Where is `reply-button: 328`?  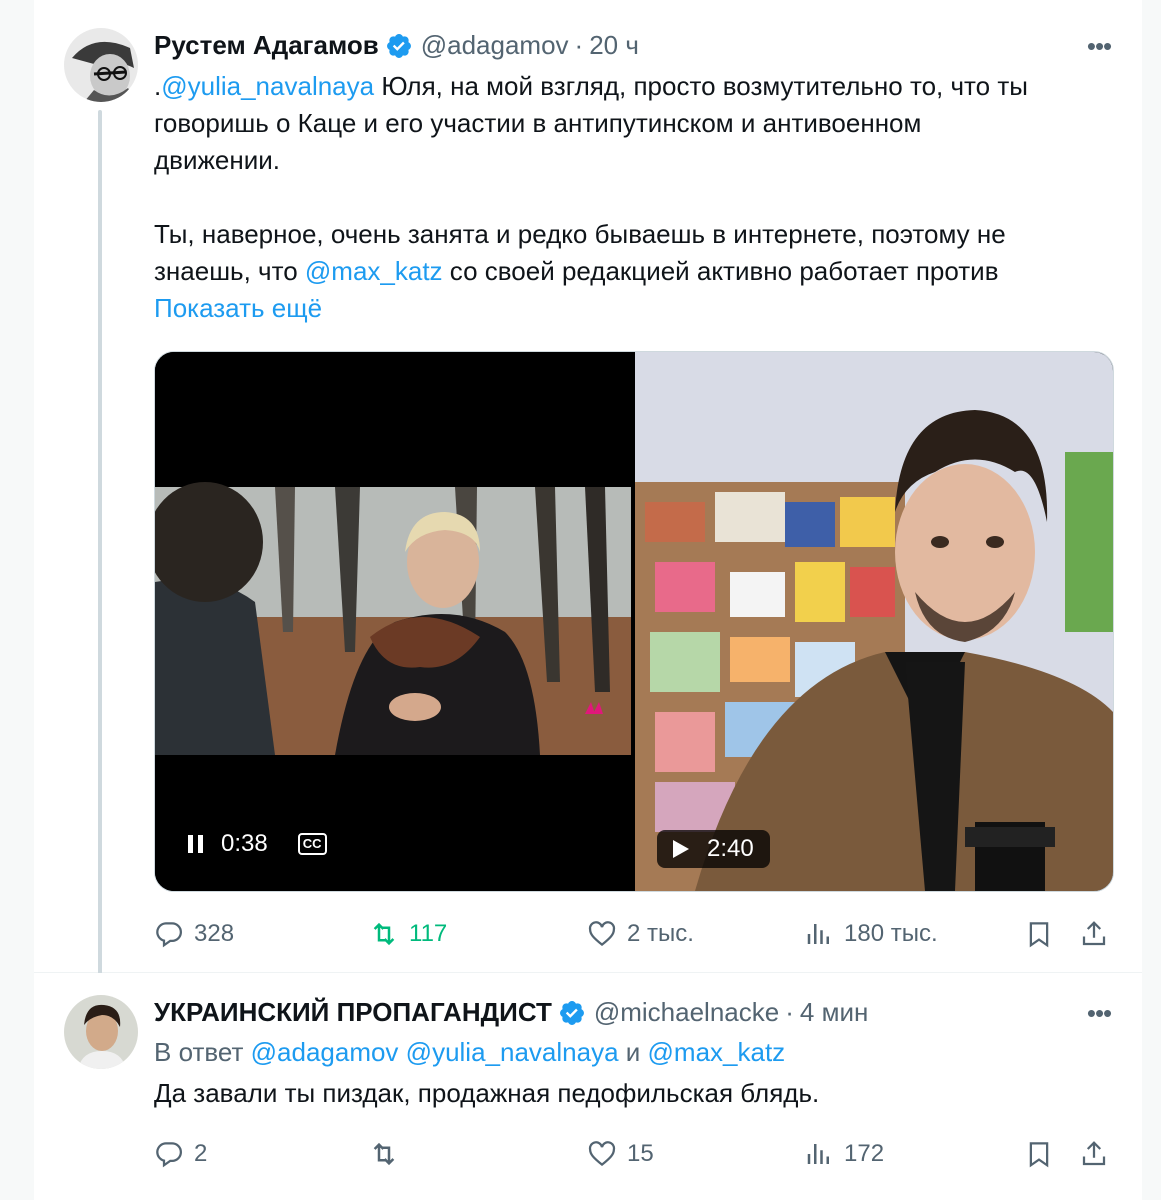
reply-button: 328 is located at coordinates (194, 934).